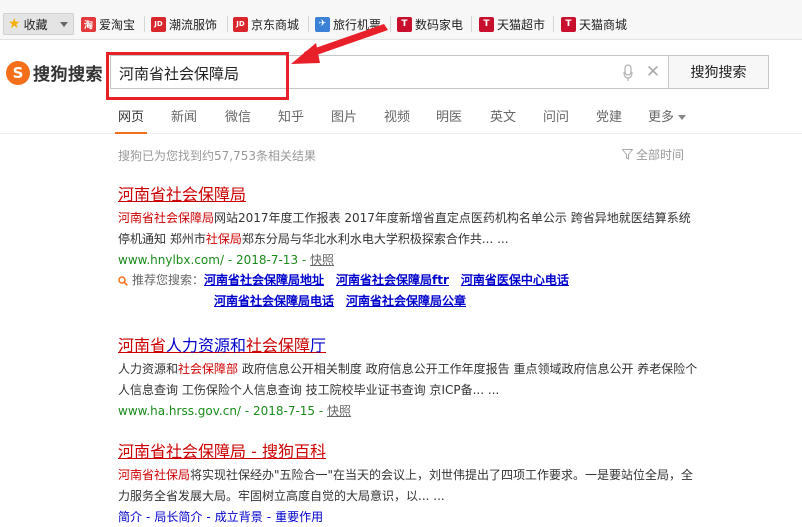  Describe the element at coordinates (239, 517) in the screenshot. I see `sublink: 成立背景` at that location.